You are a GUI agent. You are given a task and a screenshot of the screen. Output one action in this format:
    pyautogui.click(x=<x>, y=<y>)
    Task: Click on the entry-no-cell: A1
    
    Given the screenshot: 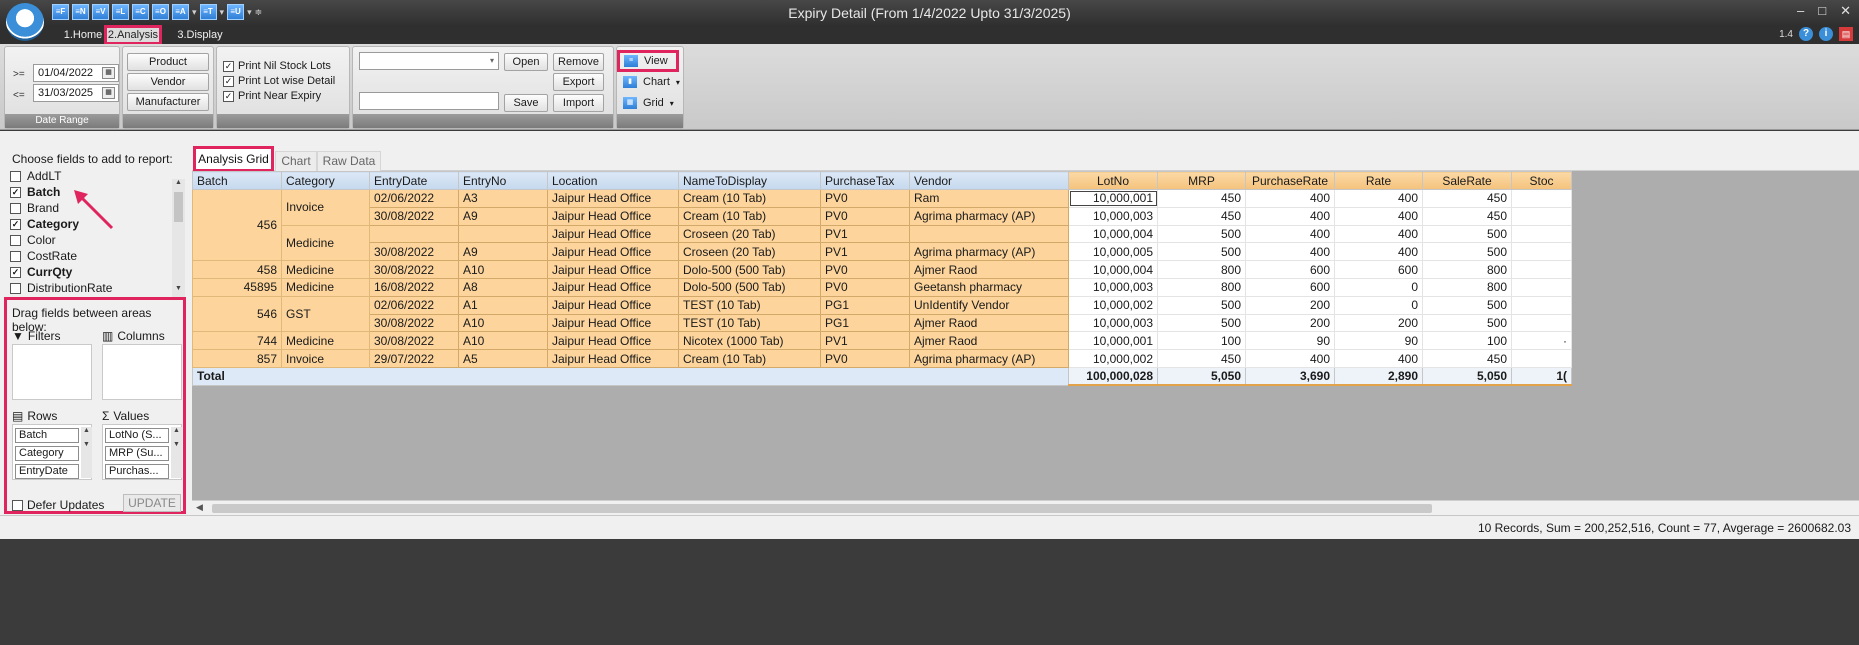 What is the action you would take?
    pyautogui.click(x=503, y=305)
    